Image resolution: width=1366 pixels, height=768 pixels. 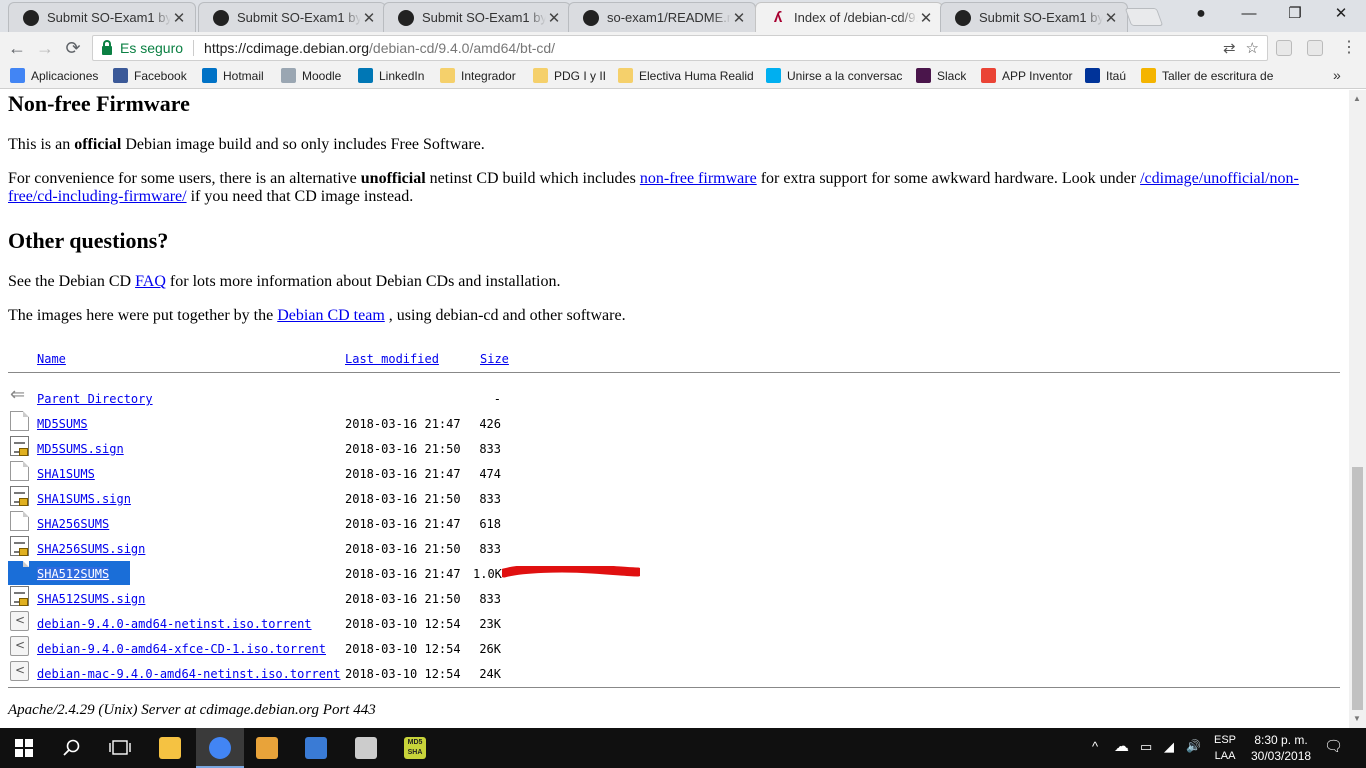 I want to click on bookmark-item: APP Inventor, so click(x=1027, y=75).